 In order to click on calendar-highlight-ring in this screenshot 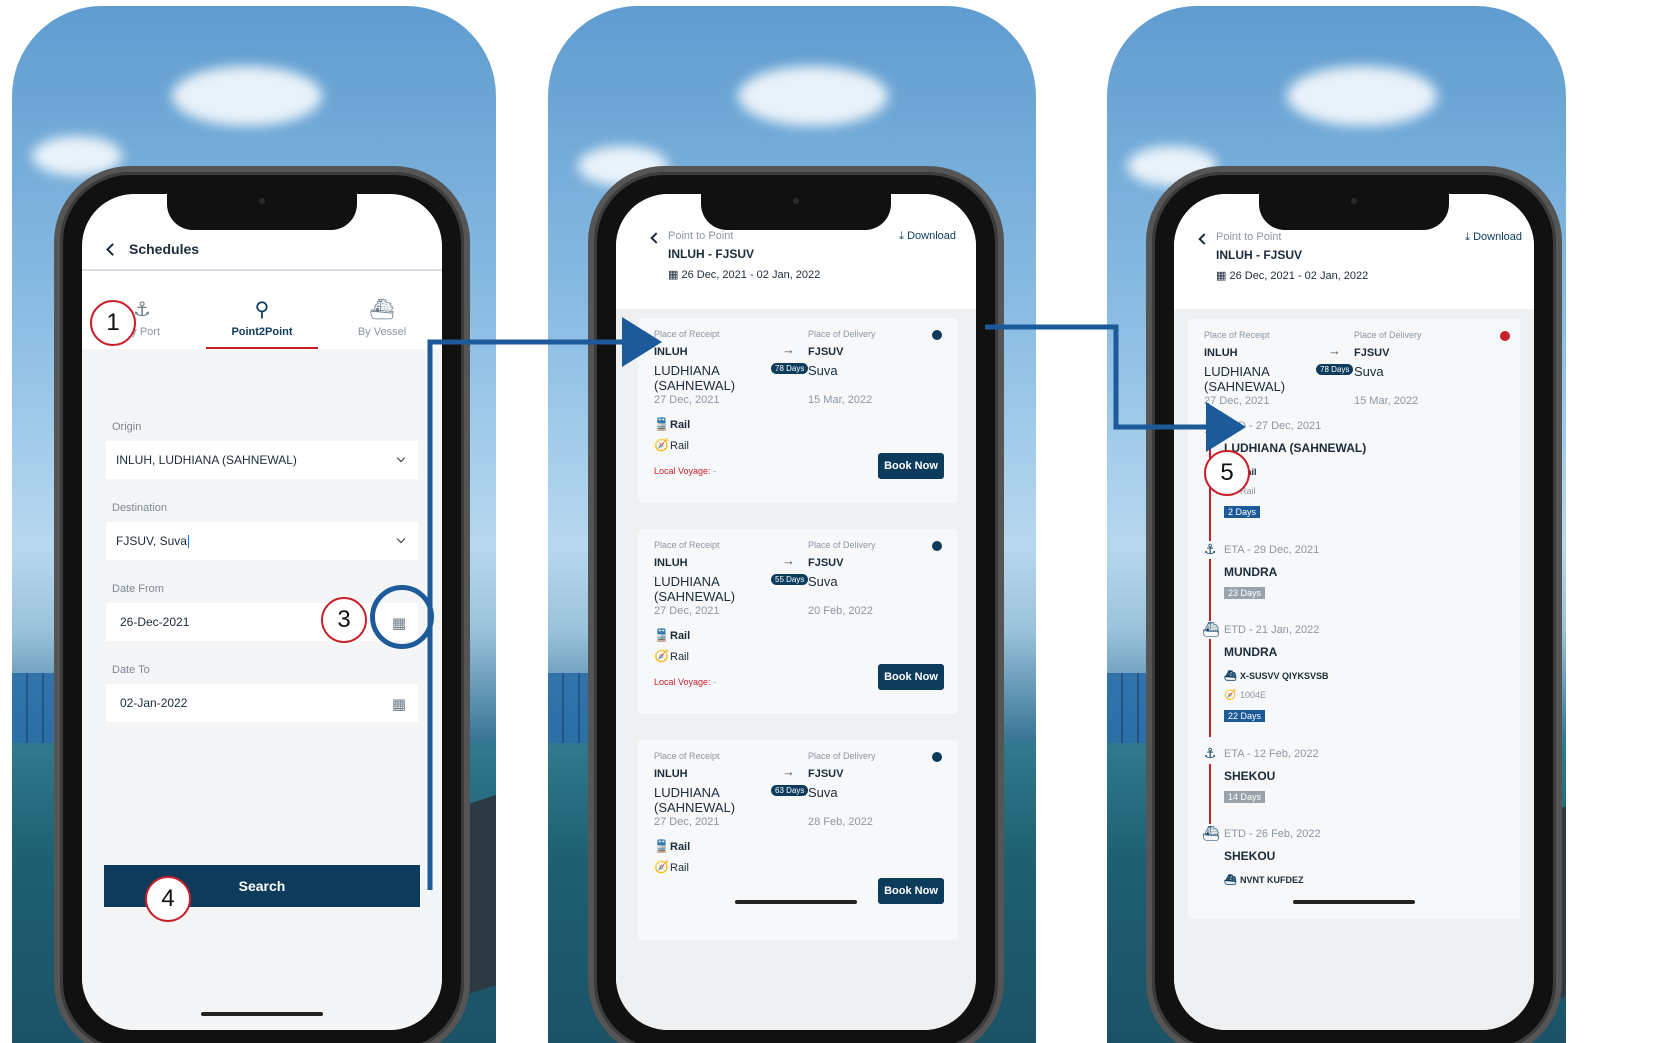, I will do `click(402, 617)`.